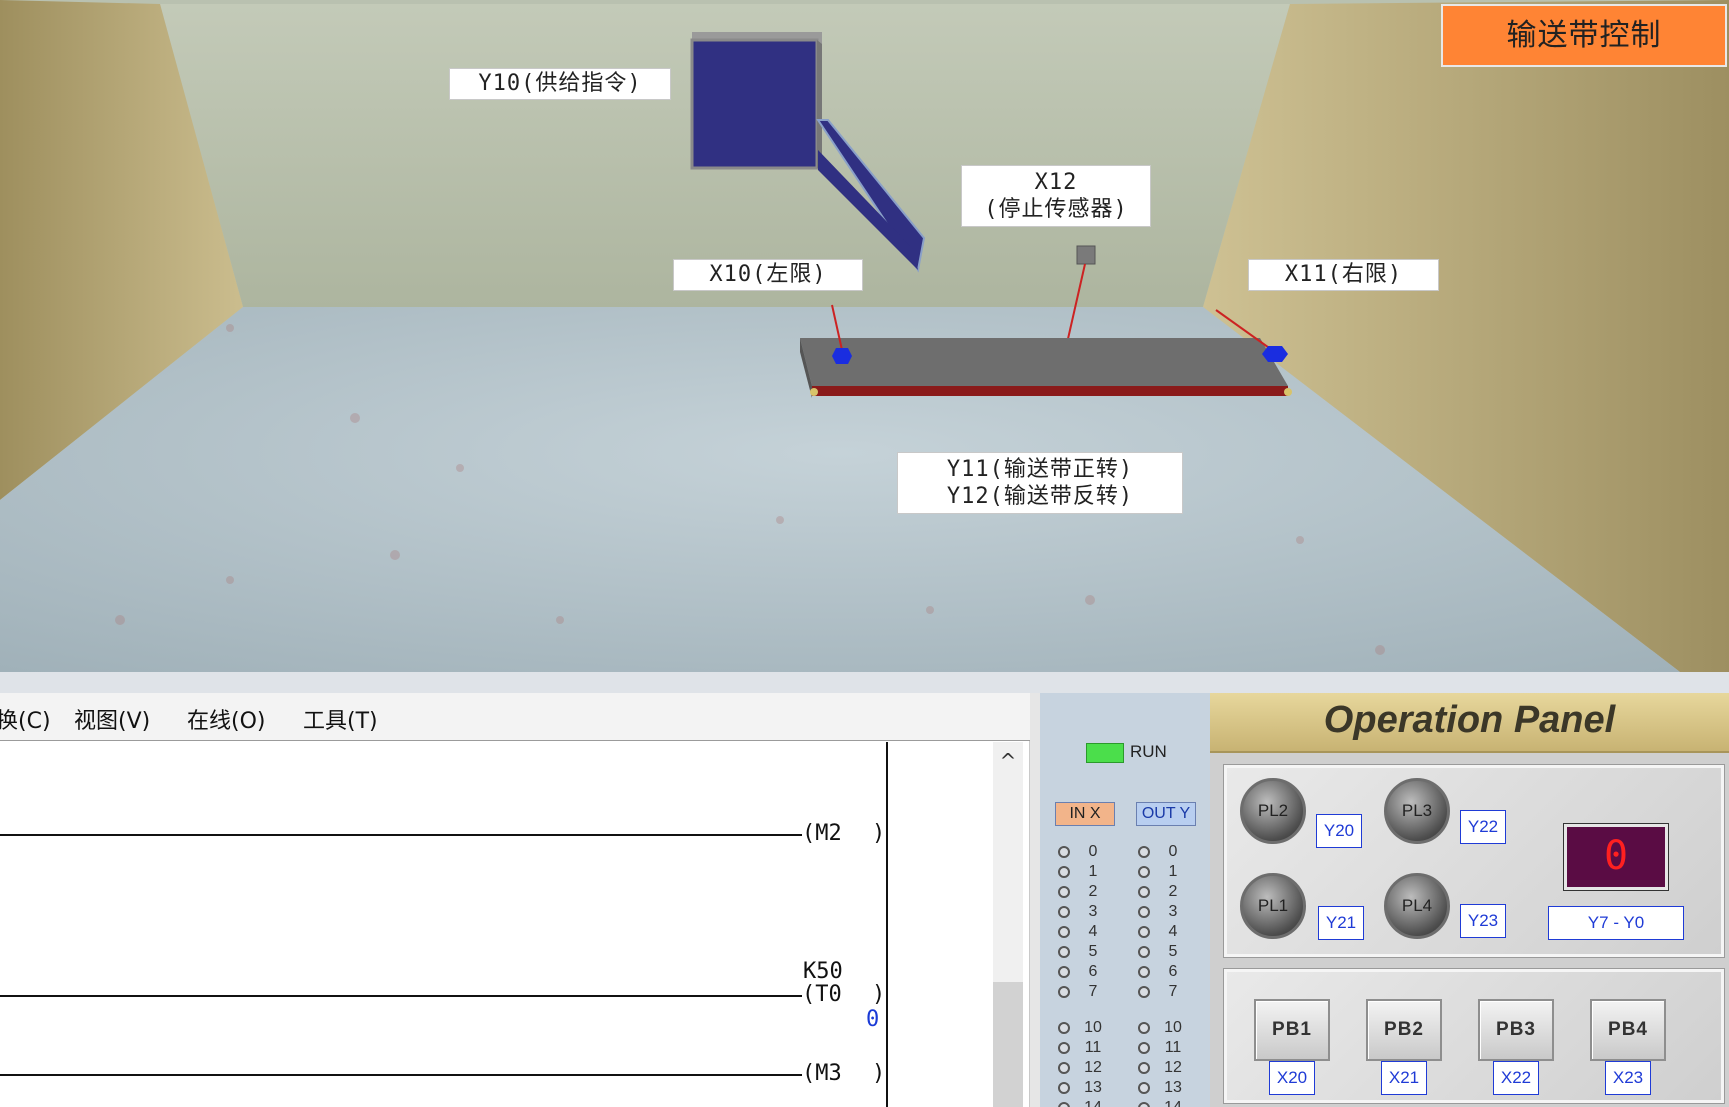  I want to click on output-number: 7, so click(1173, 991).